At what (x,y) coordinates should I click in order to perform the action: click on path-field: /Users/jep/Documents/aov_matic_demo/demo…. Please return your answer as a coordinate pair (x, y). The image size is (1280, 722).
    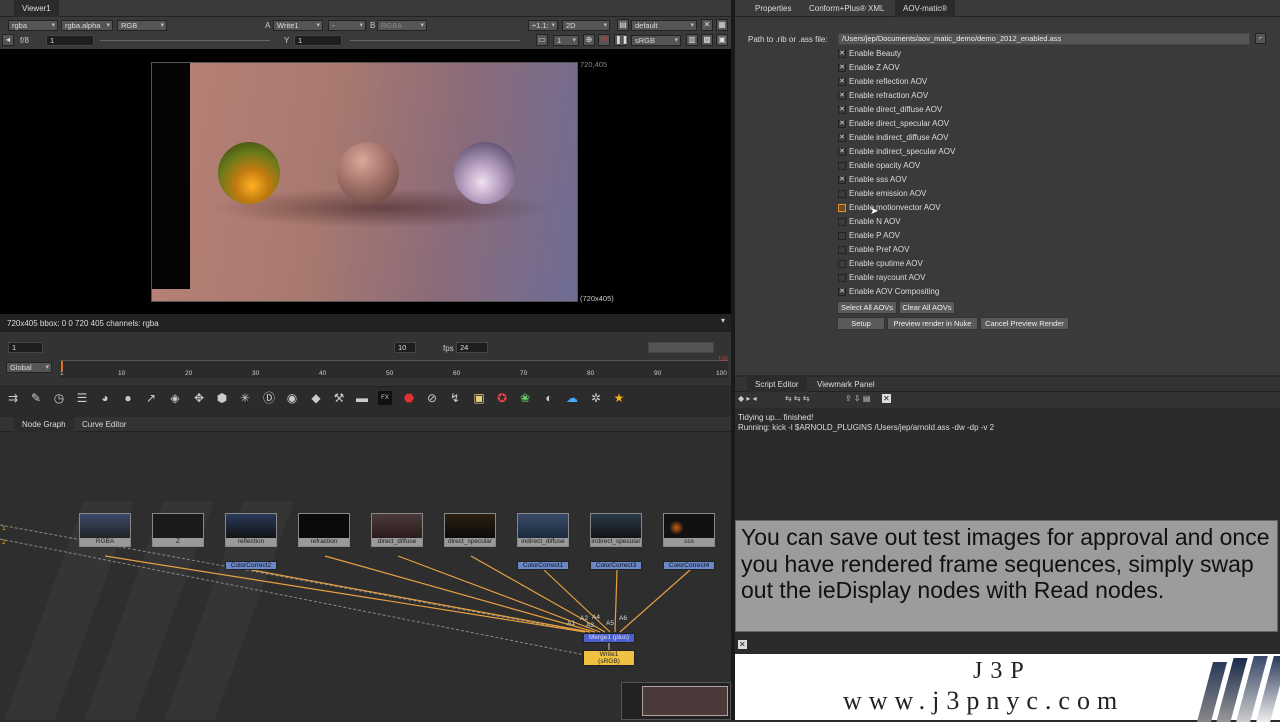
    Looking at the image, I should click on (1044, 39).